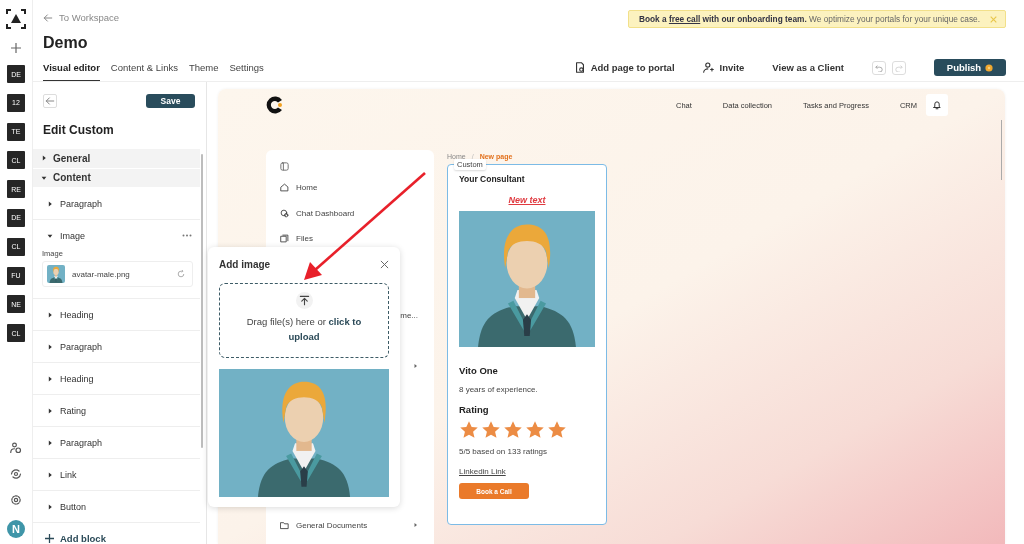 The width and height of the screenshot is (1024, 544). I want to click on drop-zone: Drag file(s) here or click to upload, so click(304, 320).